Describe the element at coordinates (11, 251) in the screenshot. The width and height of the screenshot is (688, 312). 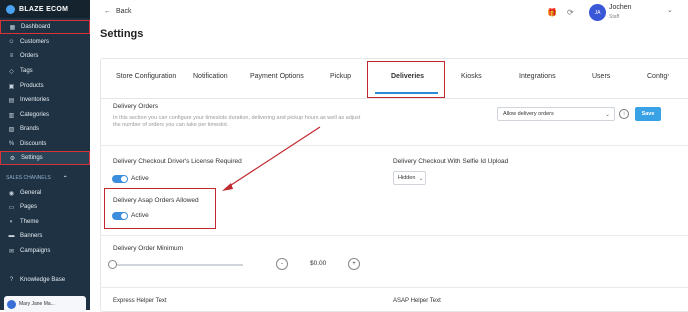
I see `campaigns-icon: ✉` at that location.